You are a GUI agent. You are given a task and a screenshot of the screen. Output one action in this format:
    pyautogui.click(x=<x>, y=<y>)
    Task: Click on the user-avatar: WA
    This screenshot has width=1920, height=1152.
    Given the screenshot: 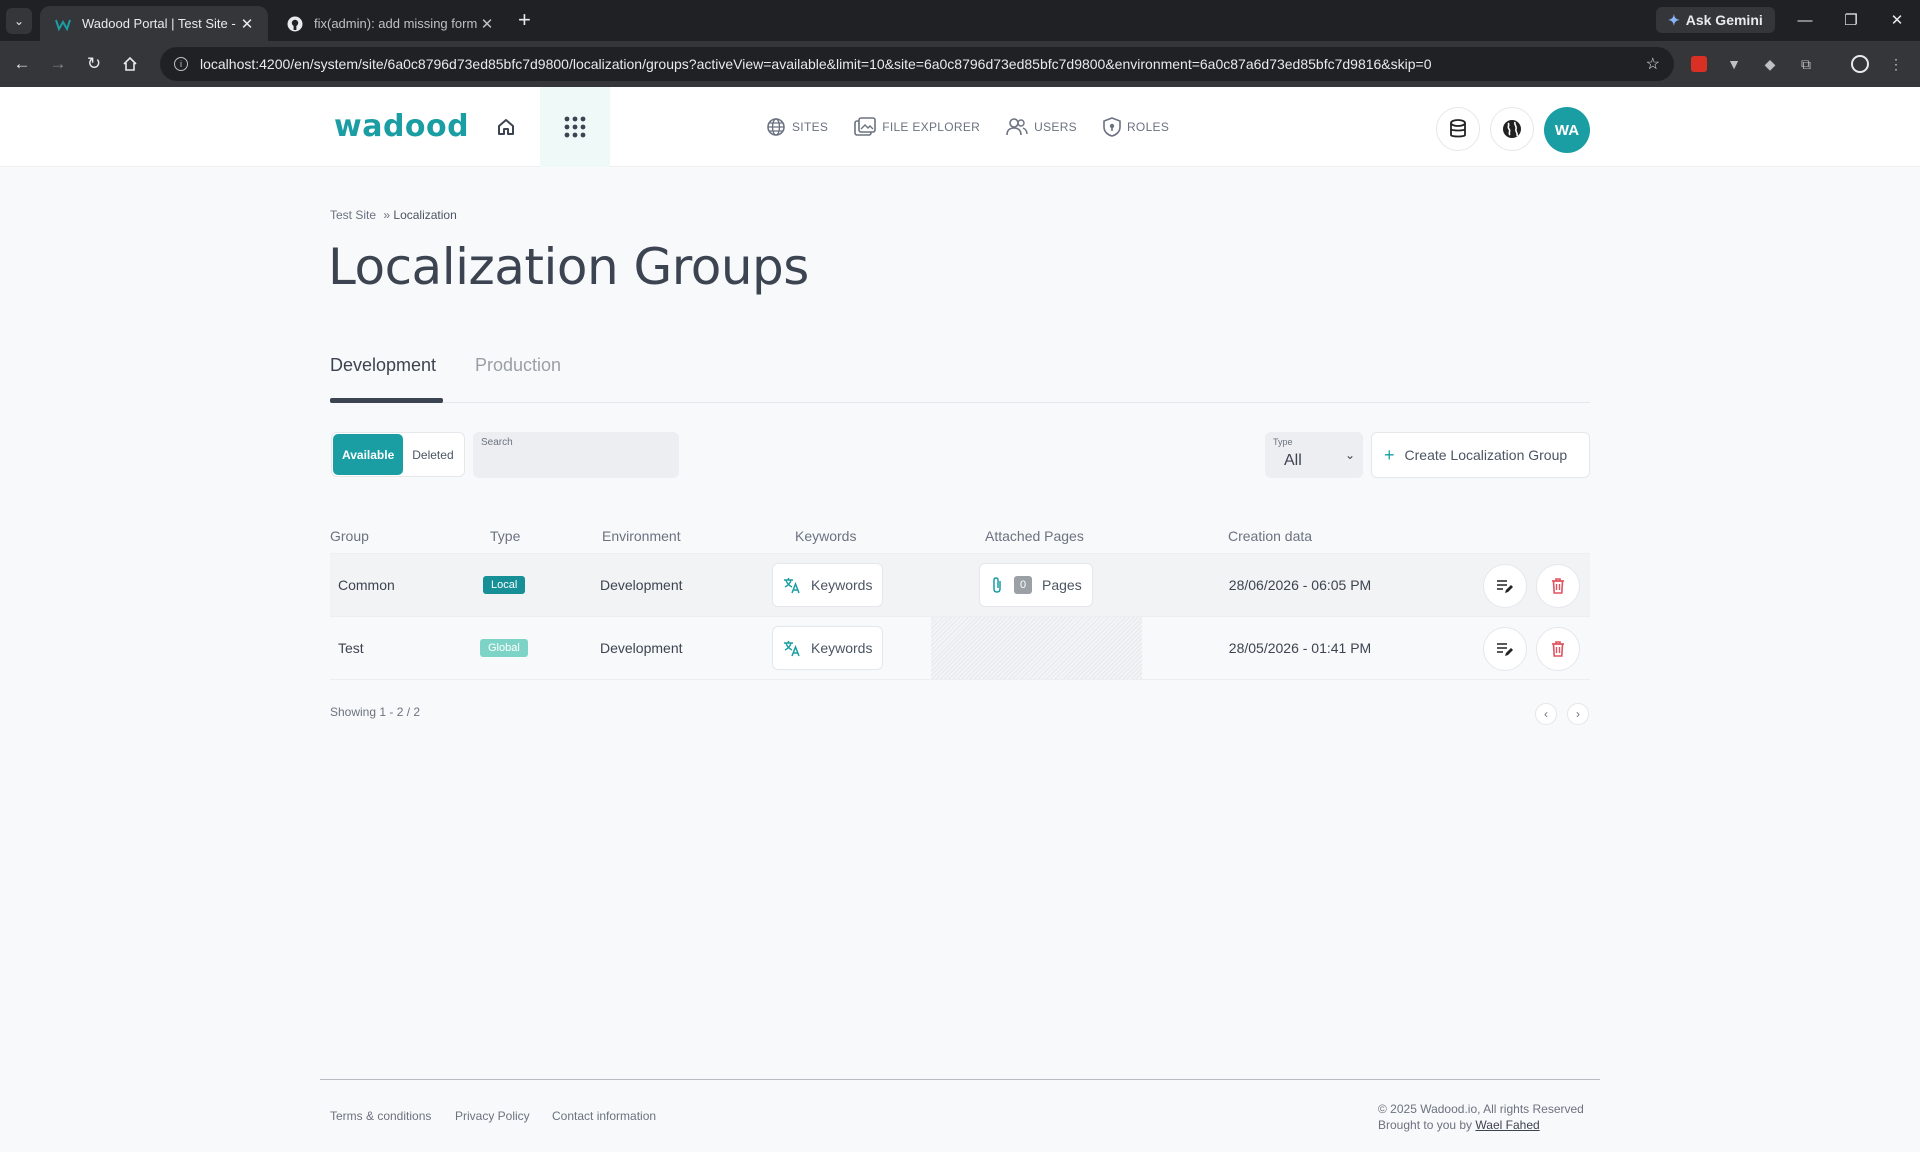 What is the action you would take?
    pyautogui.click(x=1567, y=130)
    